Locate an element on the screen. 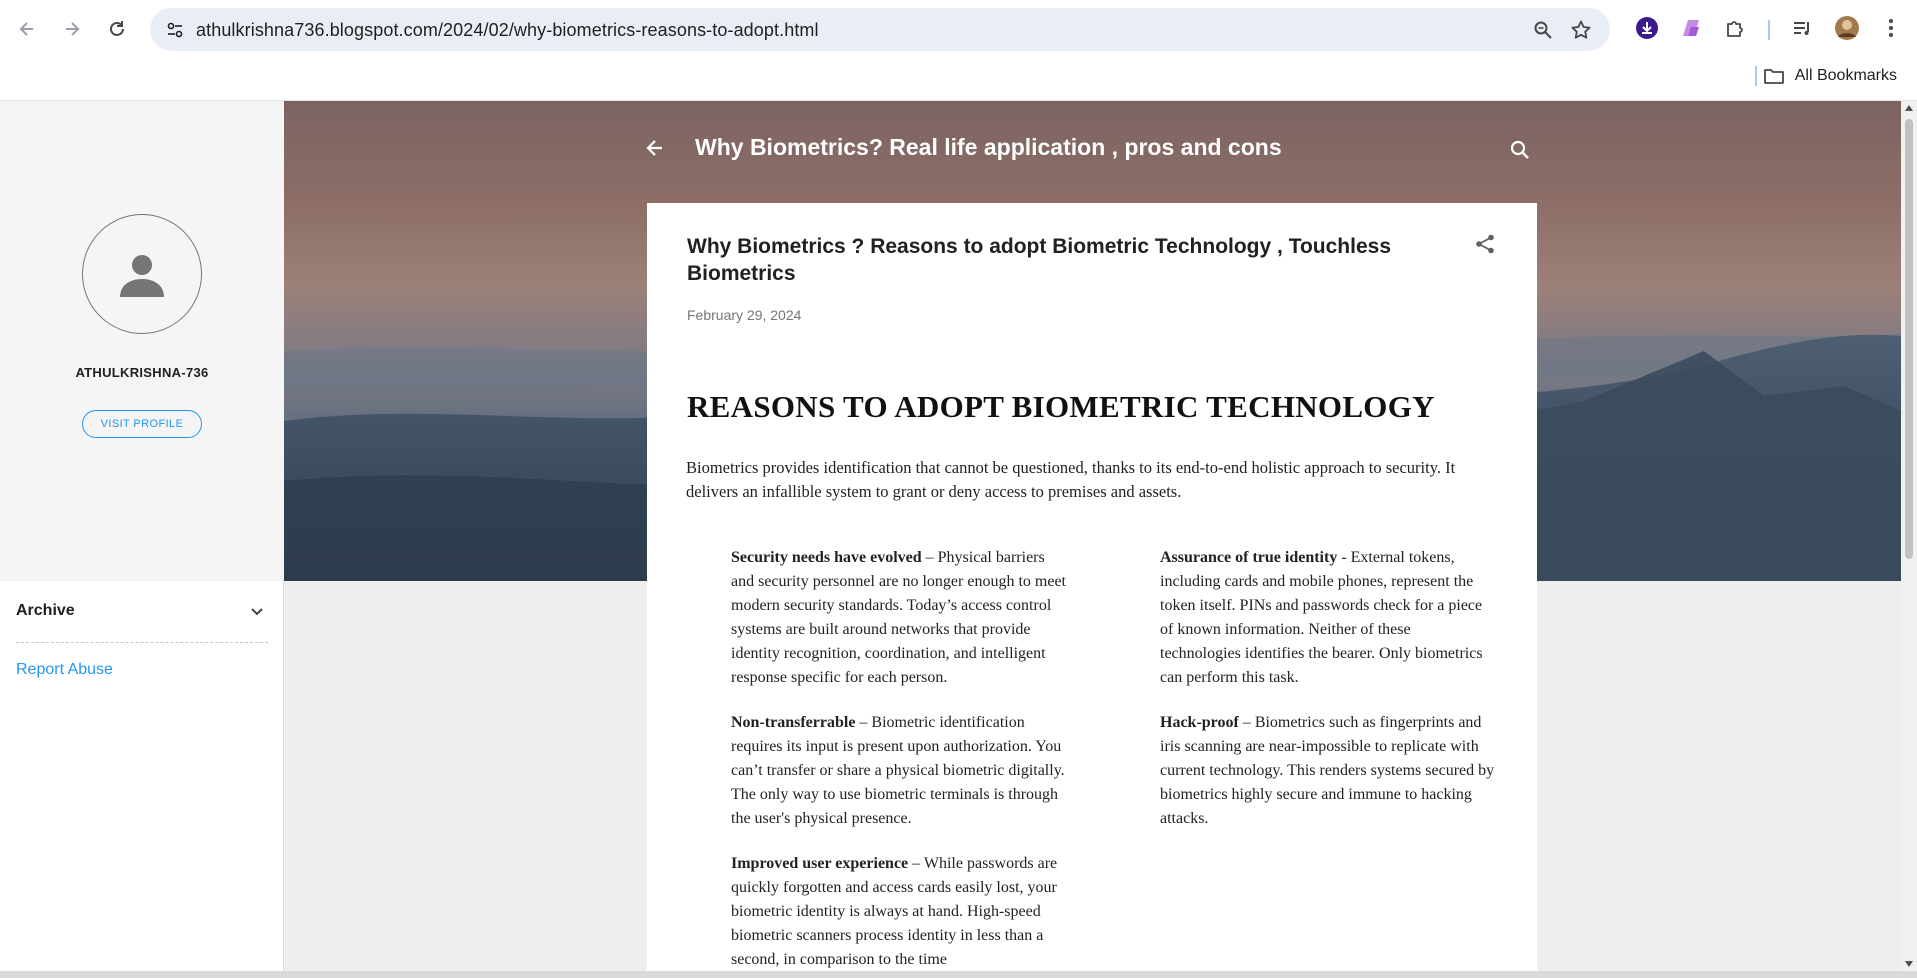 The image size is (1917, 978). browser-menu-button is located at coordinates (1891, 28).